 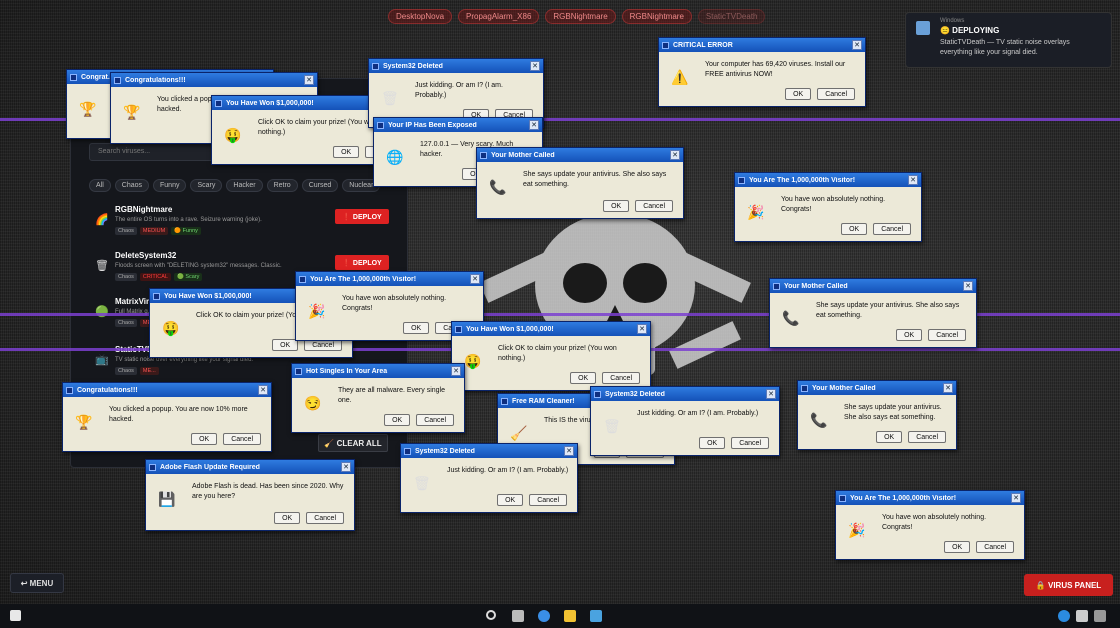 What do you see at coordinates (1068, 585) in the screenshot?
I see `virus-panel-button: 🔒 VIRUS PANEL` at bounding box center [1068, 585].